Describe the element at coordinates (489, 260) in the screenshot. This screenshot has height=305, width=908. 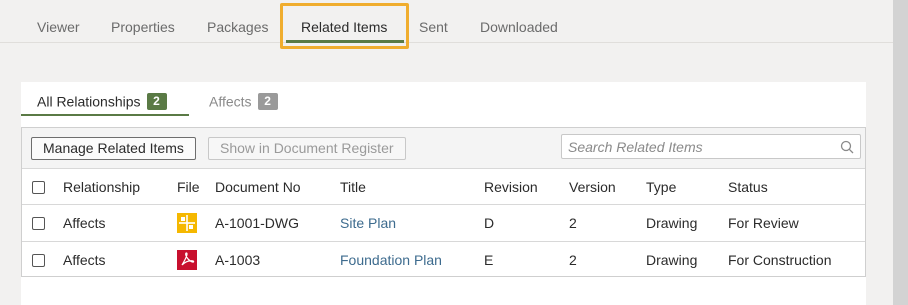
I see `revision-cell: E` at that location.